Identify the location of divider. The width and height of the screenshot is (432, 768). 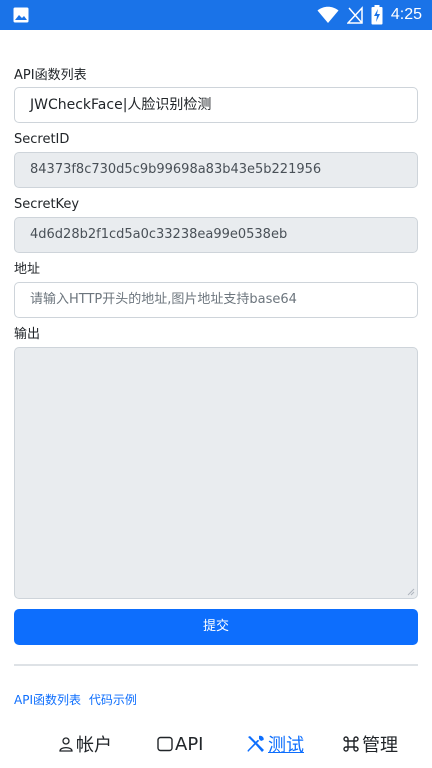
(216, 665).